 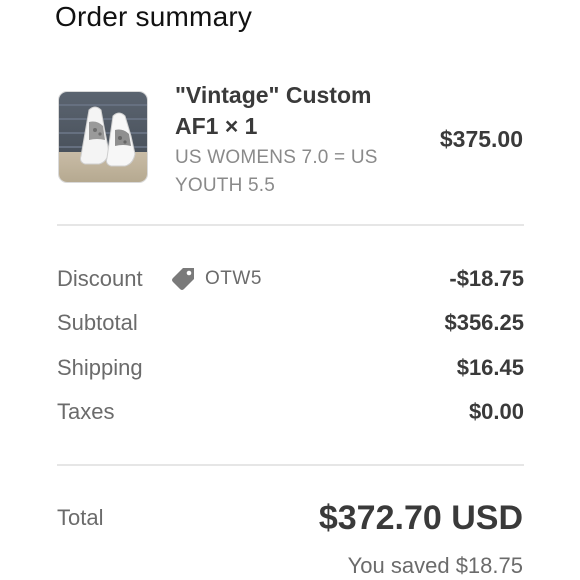 What do you see at coordinates (86, 411) in the screenshot?
I see `taxes-label: Taxes` at bounding box center [86, 411].